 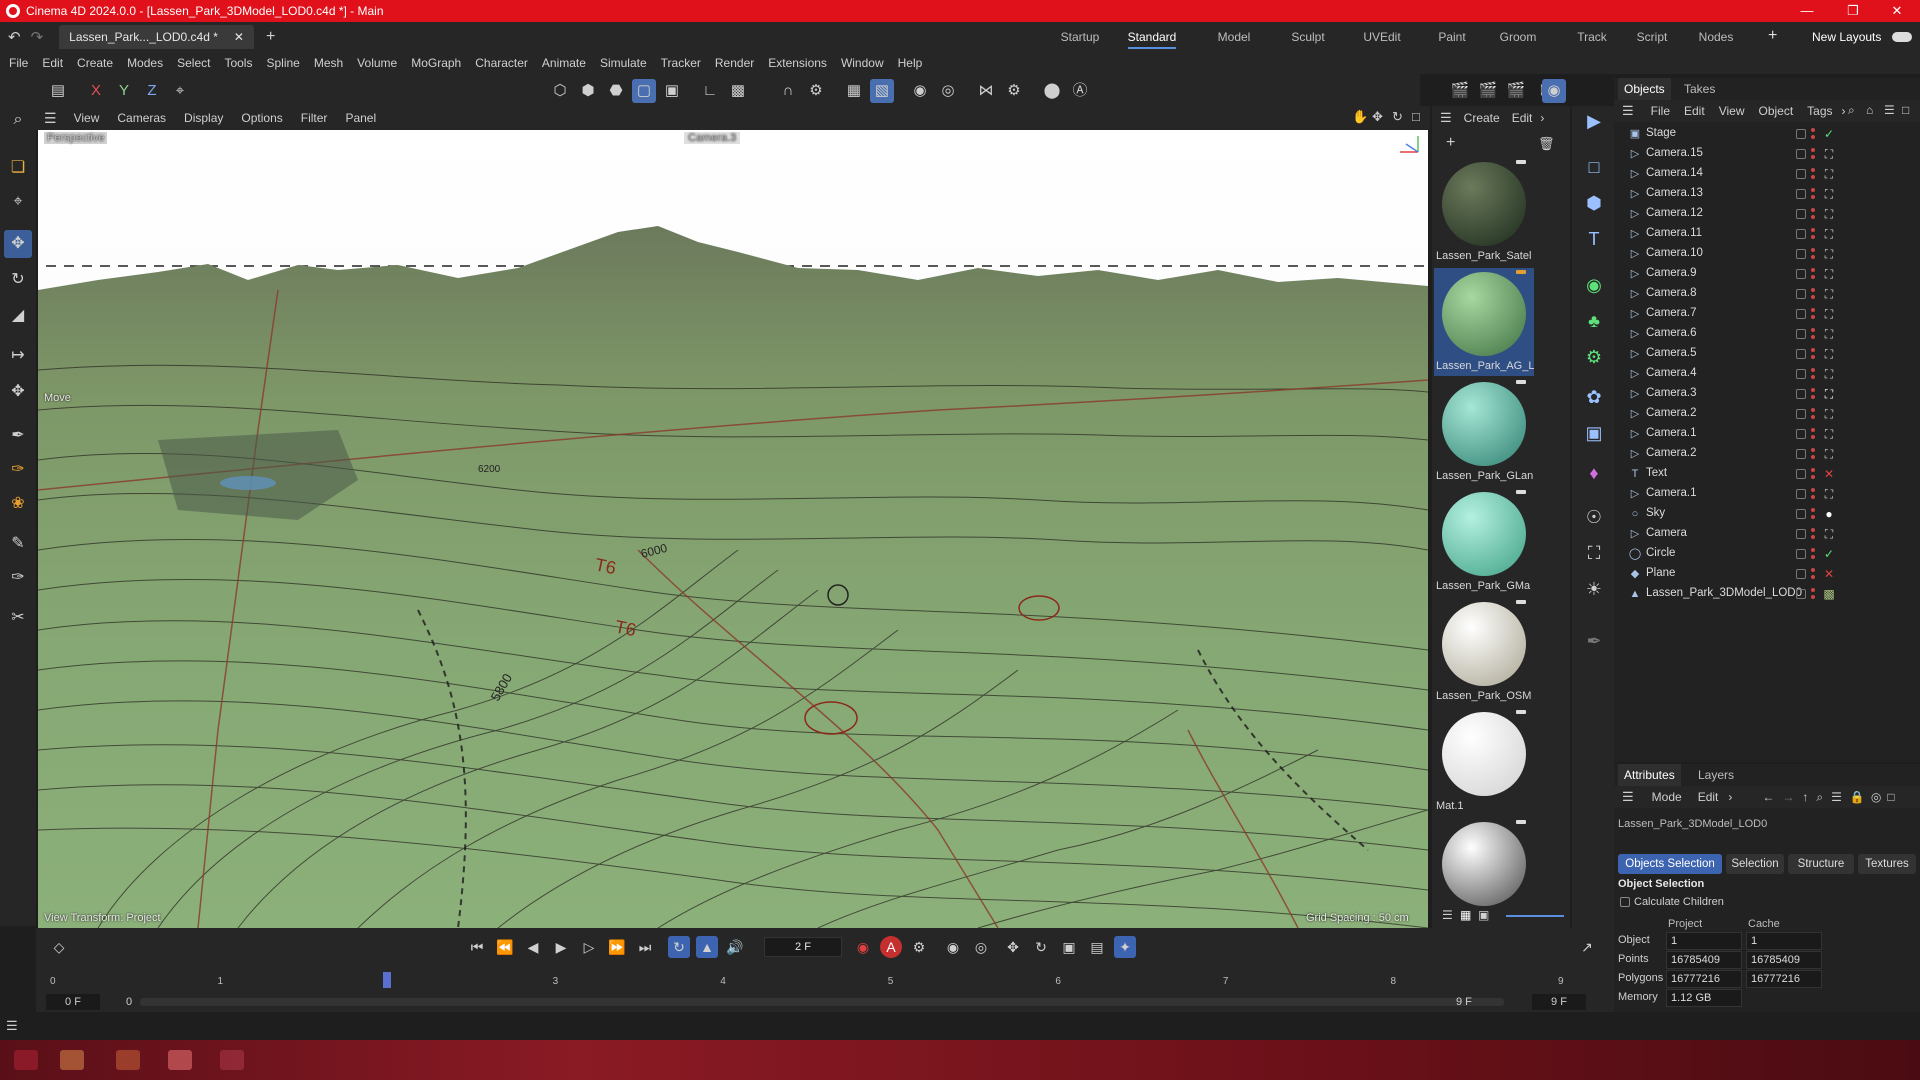 I want to click on autokey-record-icon: A, so click(x=891, y=947).